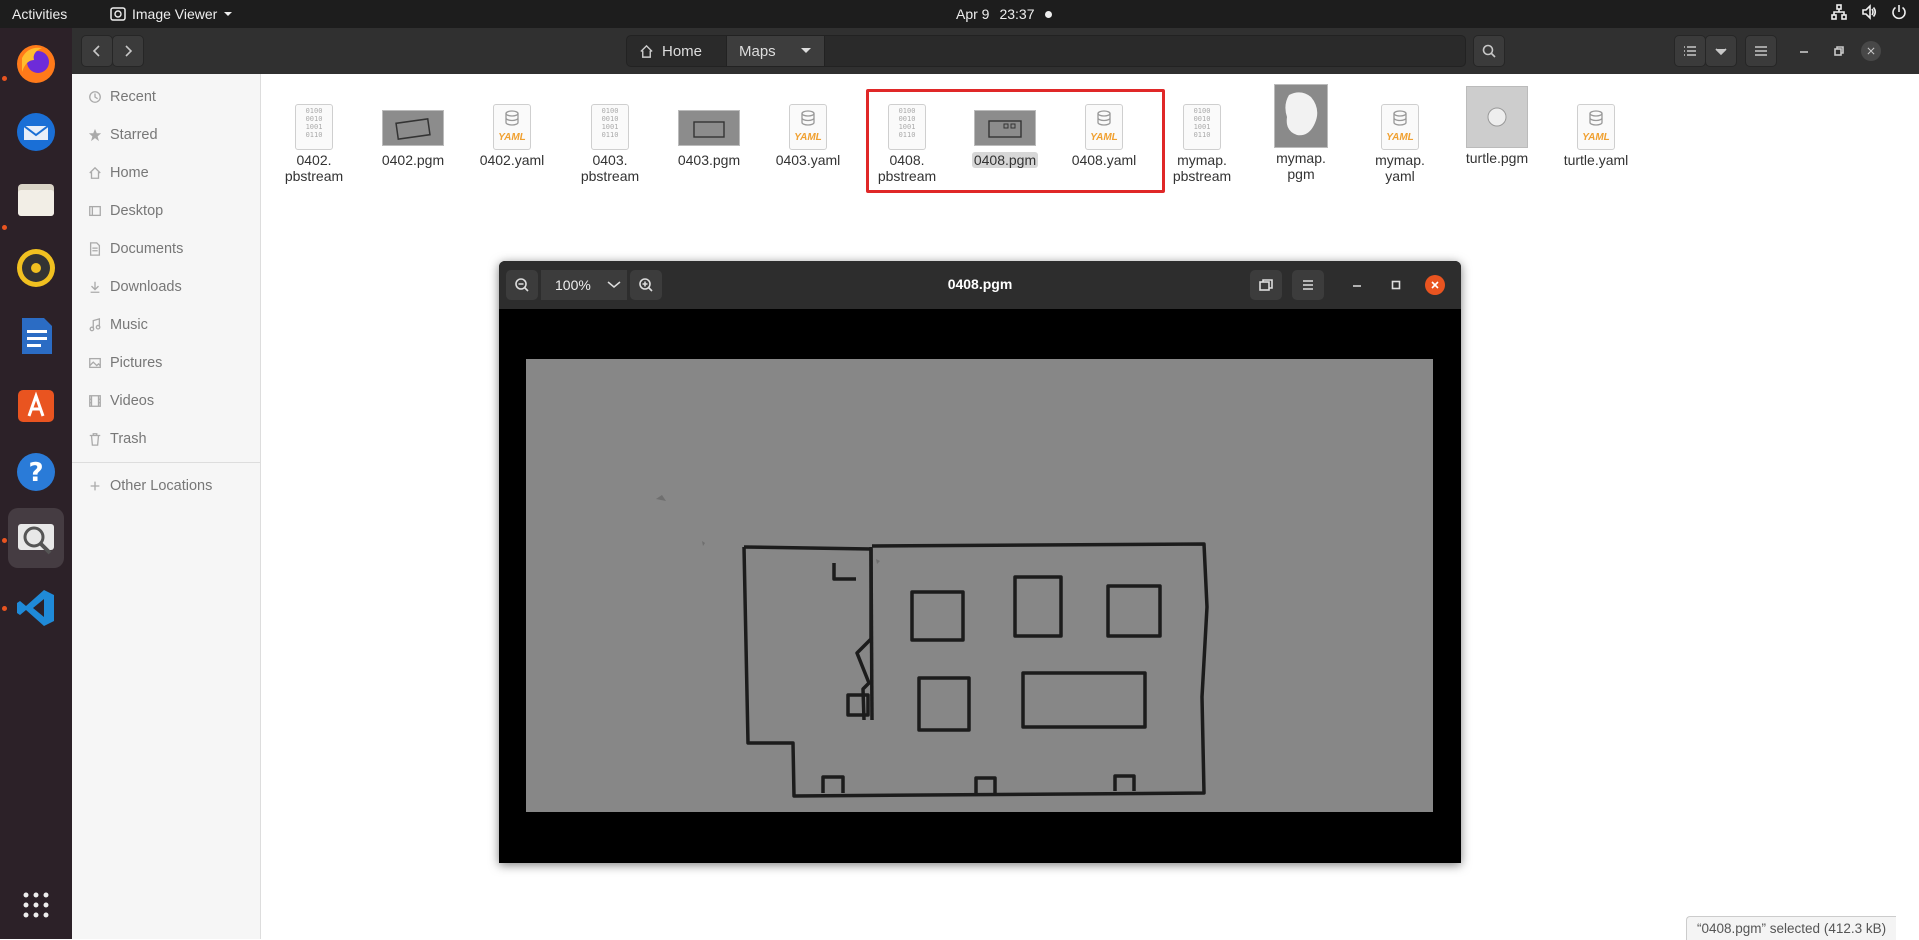  What do you see at coordinates (95, 325) in the screenshot?
I see `music-icon` at bounding box center [95, 325].